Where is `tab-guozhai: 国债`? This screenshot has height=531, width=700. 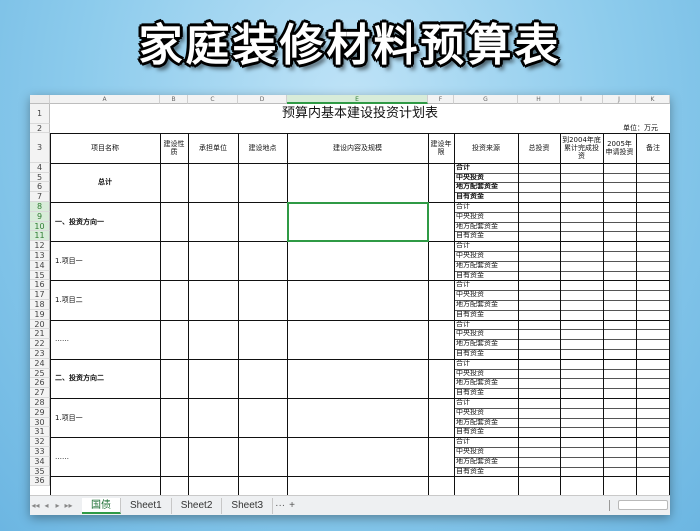 tab-guozhai: 国债 is located at coordinates (101, 505).